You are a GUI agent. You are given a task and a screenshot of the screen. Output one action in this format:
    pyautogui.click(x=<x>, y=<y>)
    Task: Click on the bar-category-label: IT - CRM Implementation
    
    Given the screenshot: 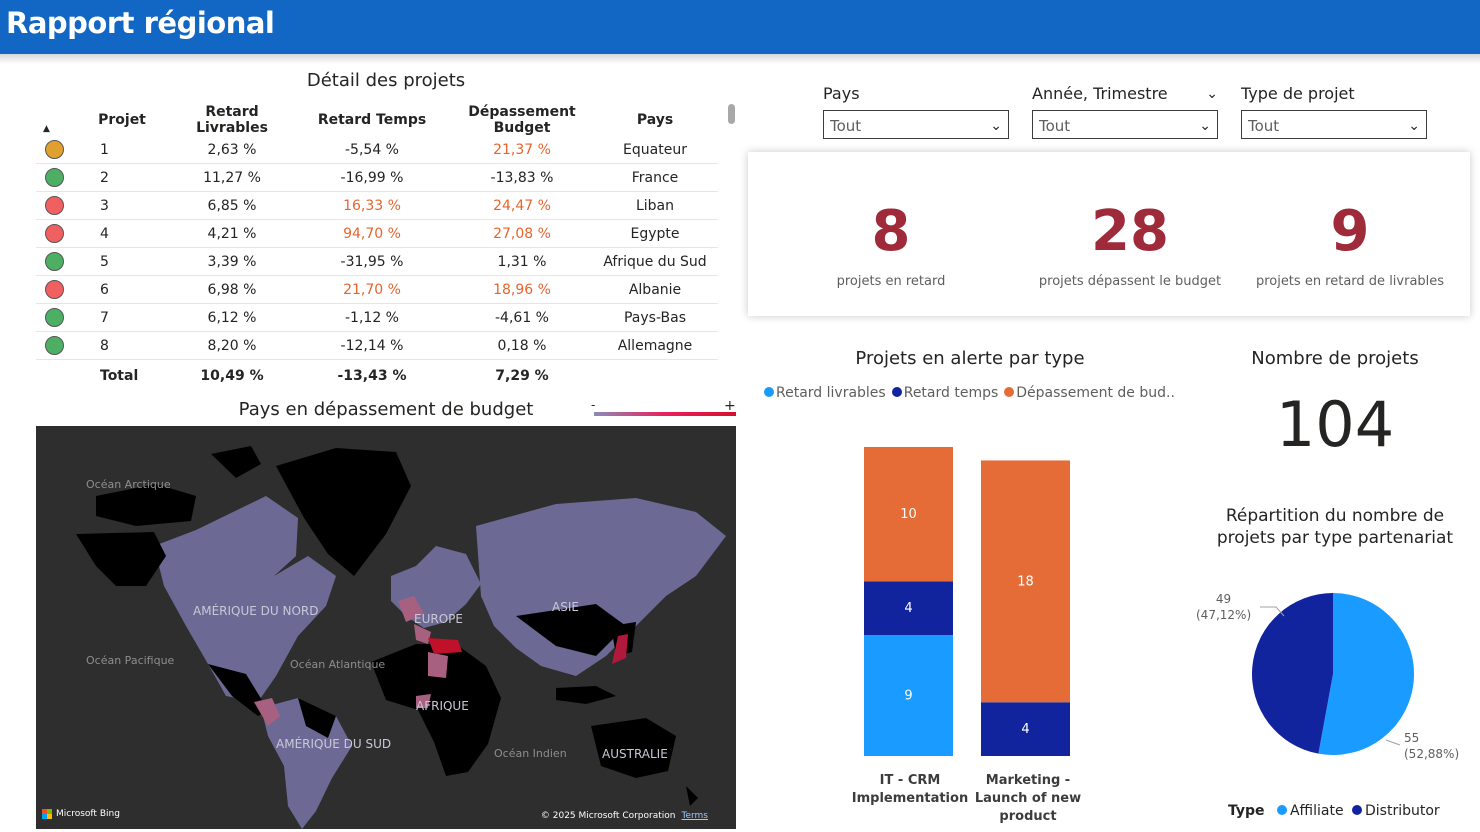 What is the action you would take?
    pyautogui.click(x=910, y=789)
    